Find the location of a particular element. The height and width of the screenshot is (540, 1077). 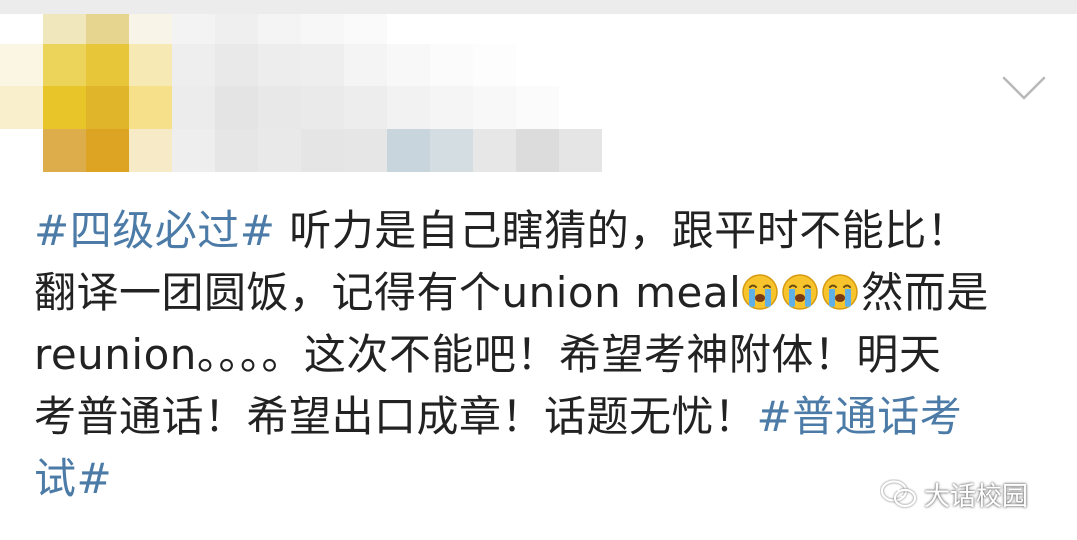

hashtag-link: #四级必过# is located at coordinates (154, 230).